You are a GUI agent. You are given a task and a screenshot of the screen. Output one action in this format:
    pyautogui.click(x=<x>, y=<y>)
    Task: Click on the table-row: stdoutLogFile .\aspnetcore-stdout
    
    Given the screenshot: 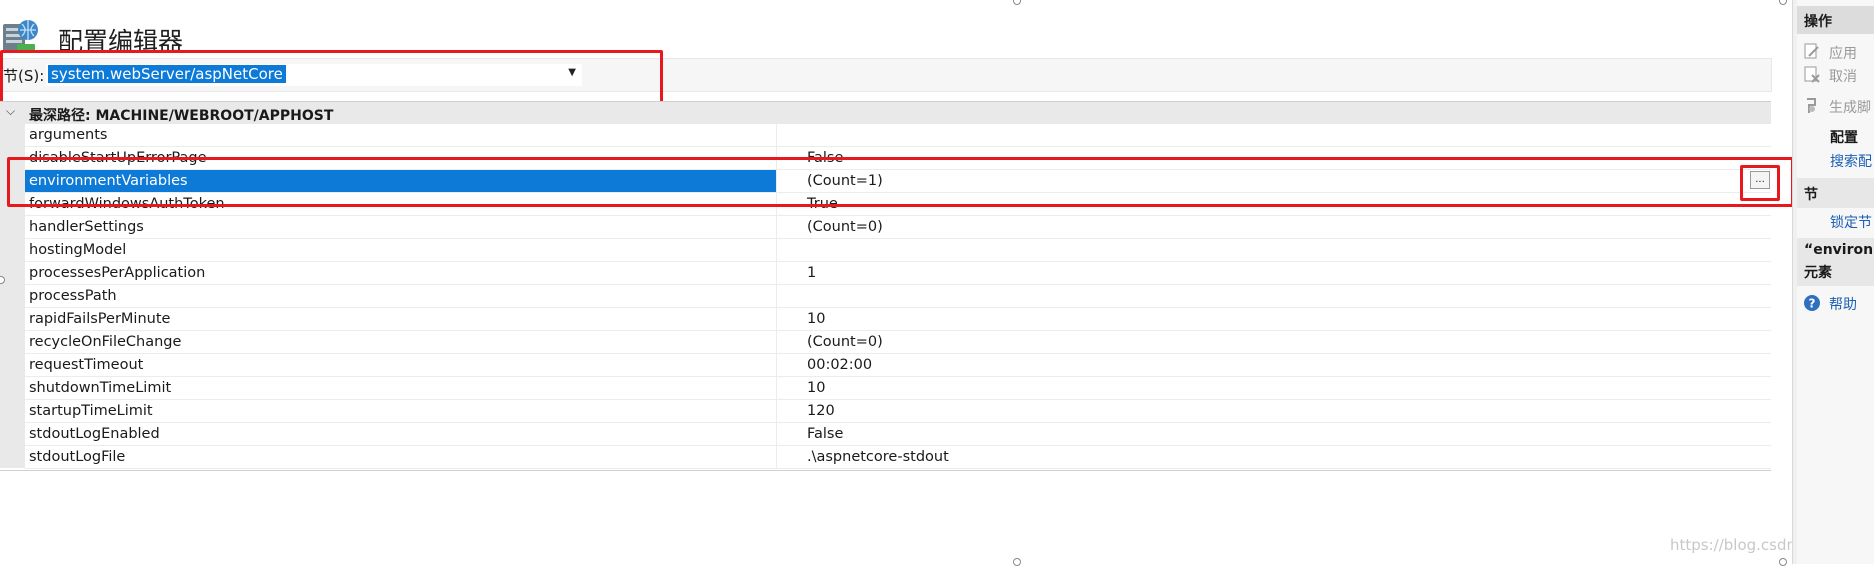 What is the action you would take?
    pyautogui.click(x=898, y=457)
    